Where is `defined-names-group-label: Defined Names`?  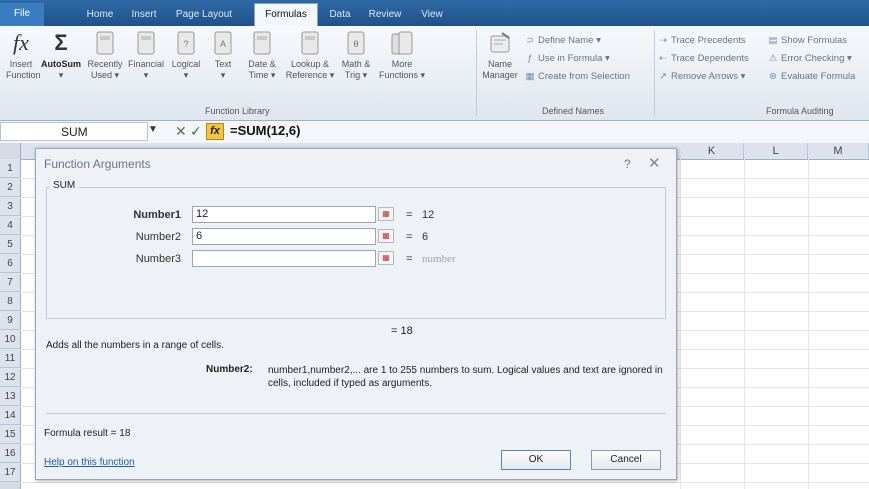
defined-names-group-label: Defined Names is located at coordinates (573, 111).